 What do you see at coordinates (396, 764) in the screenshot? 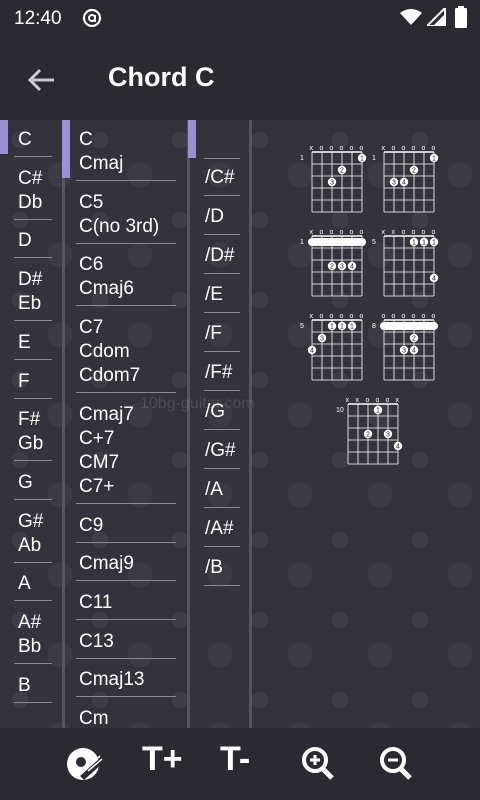
I see `zoom-out-button` at bounding box center [396, 764].